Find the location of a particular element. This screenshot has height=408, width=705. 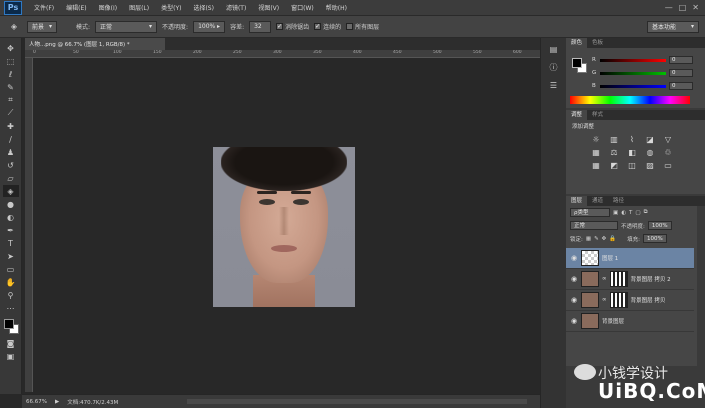

all-layers-checkbox: 所有图层 is located at coordinates (362, 26).